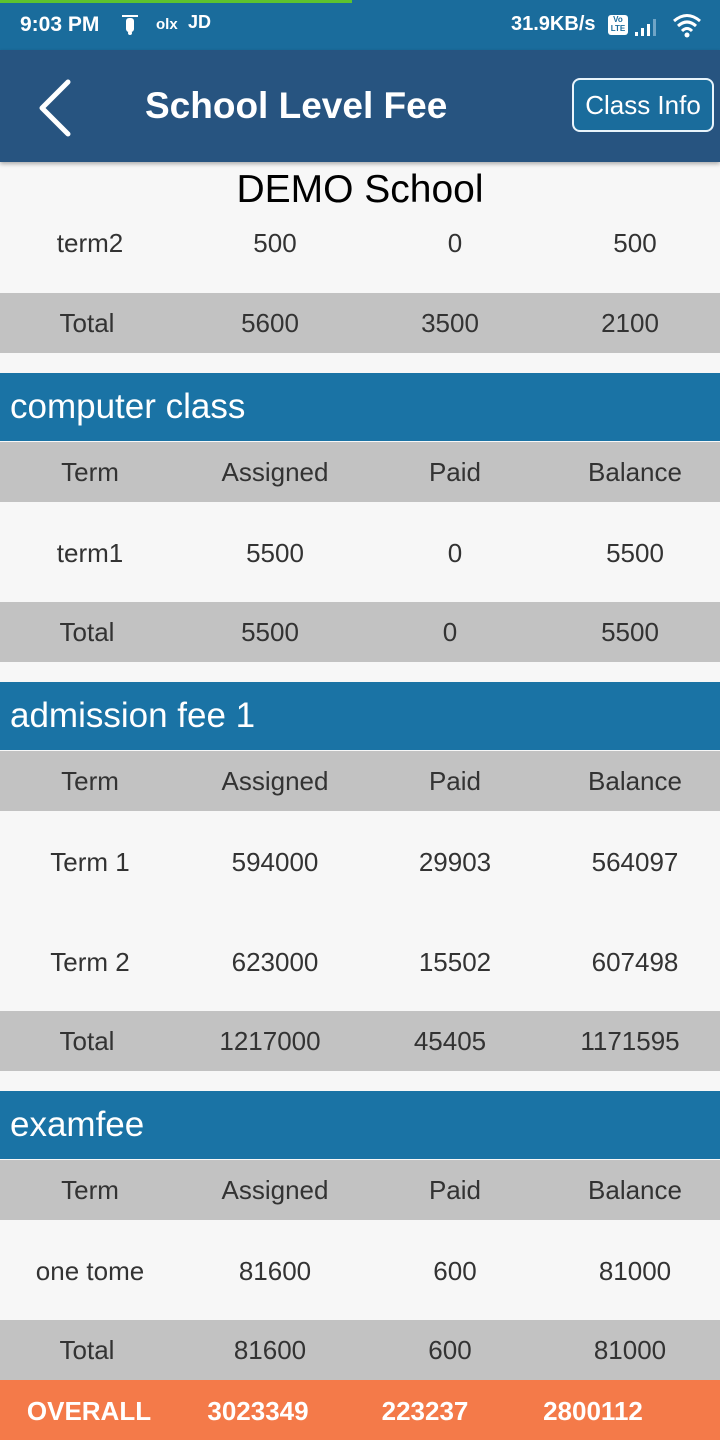 This screenshot has width=720, height=1440. Describe the element at coordinates (275, 243) in the screenshot. I see `assigned-cell: 500` at that location.